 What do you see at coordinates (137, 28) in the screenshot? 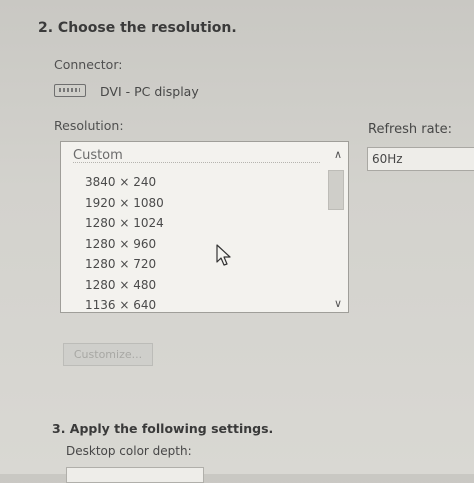
I see `section-heading-choose-resolution: 2. Choose the resolution.` at bounding box center [137, 28].